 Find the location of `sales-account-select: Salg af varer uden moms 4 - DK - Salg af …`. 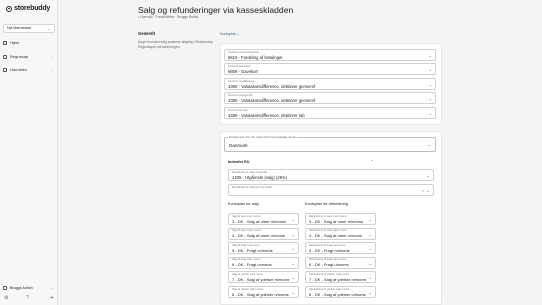

sales-account-select: Salg af varer uden moms 4 - DK - Salg af … is located at coordinates (263, 233).